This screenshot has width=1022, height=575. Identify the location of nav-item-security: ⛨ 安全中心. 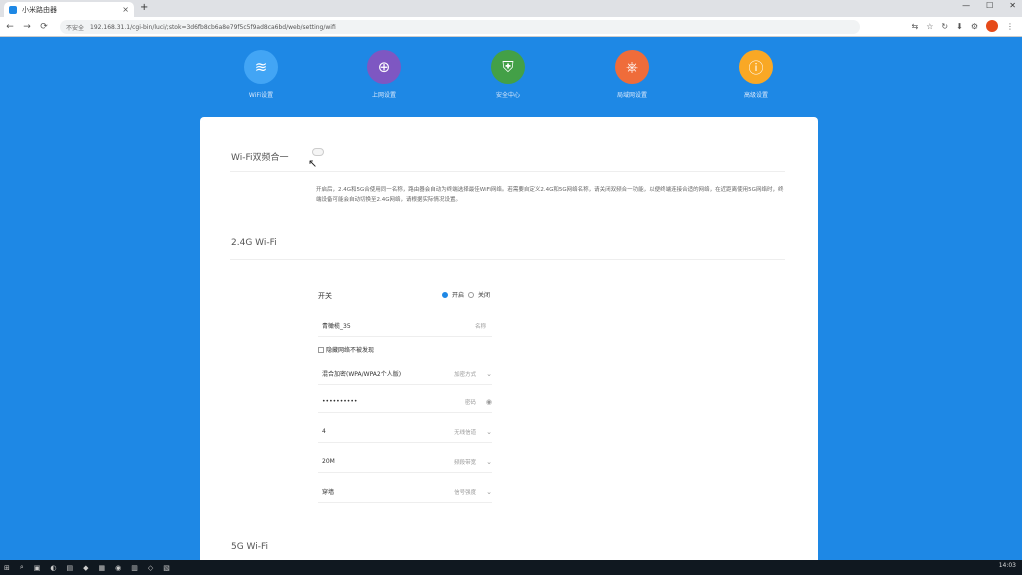
(508, 74).